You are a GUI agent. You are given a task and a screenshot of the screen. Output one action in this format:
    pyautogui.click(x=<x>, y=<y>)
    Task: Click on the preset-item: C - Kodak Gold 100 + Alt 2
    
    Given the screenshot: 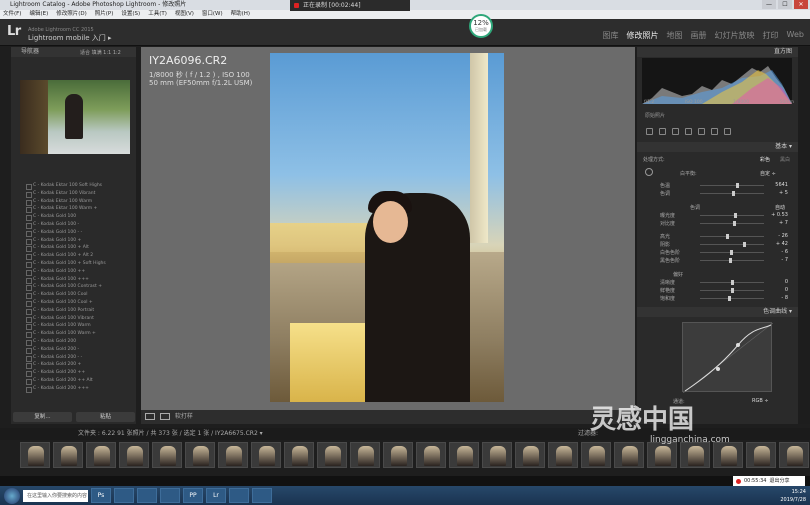 What is the action you would take?
    pyautogui.click(x=74, y=256)
    